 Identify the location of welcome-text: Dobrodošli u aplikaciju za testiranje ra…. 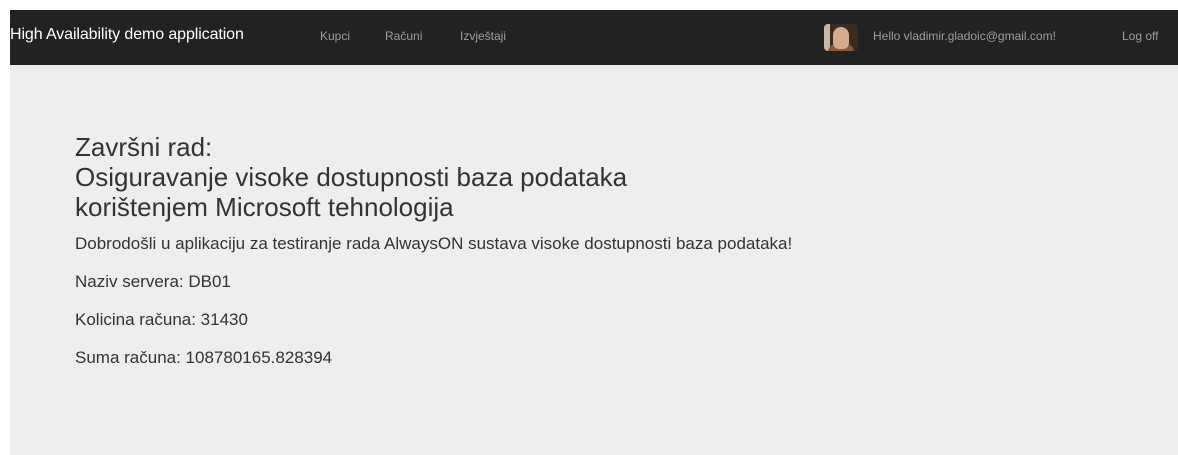
(434, 243).